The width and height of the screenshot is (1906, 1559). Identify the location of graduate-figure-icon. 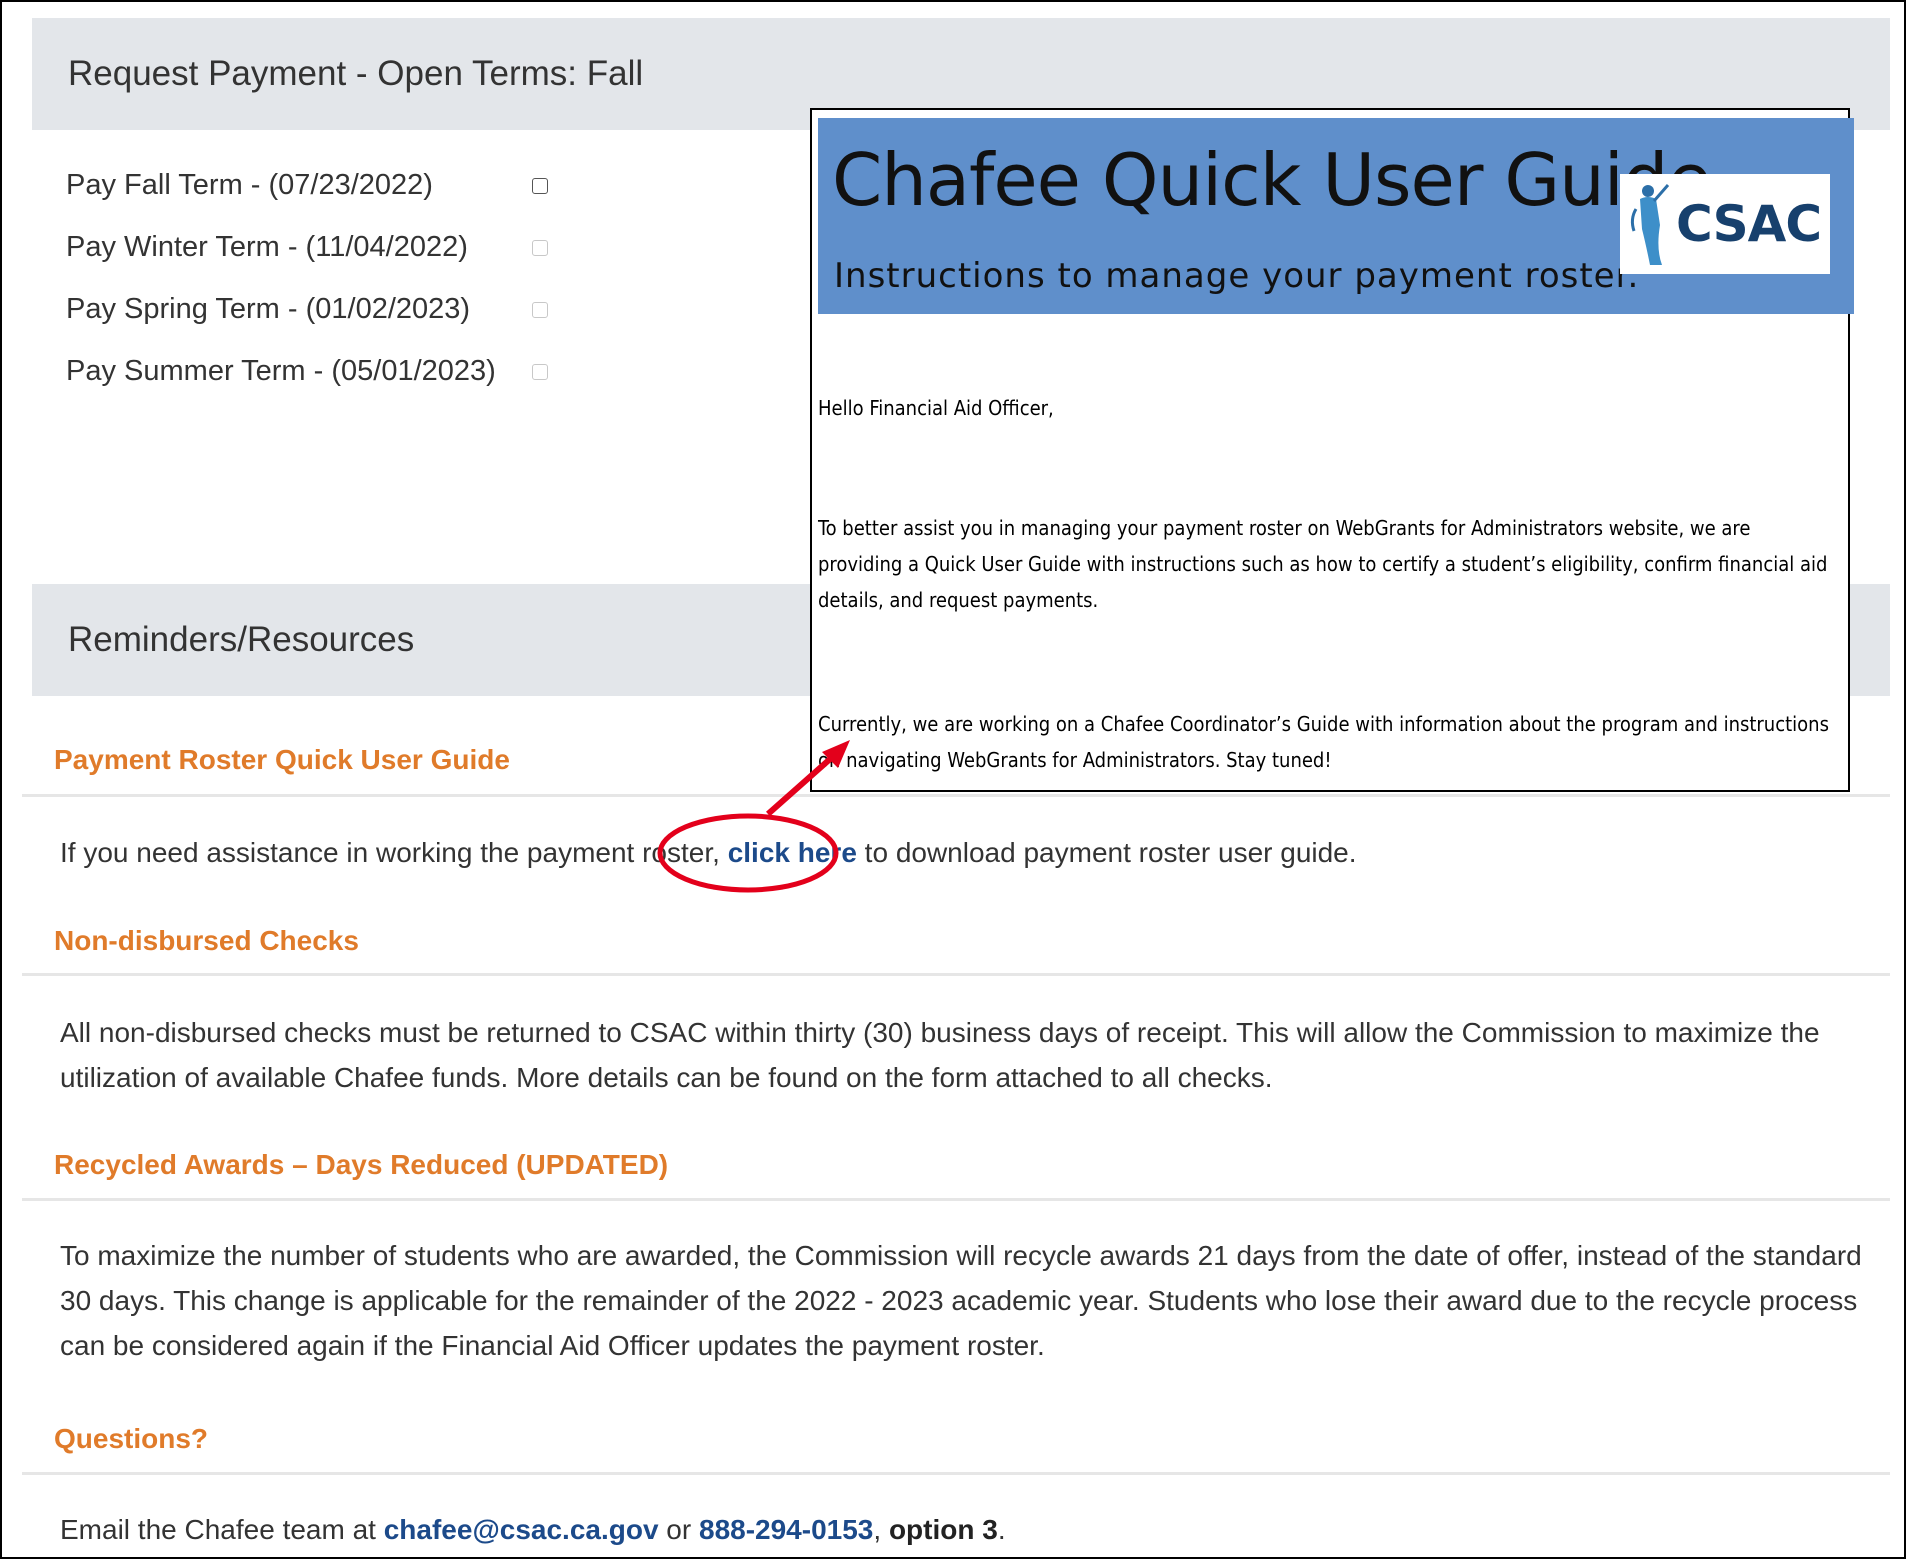
(1650, 224).